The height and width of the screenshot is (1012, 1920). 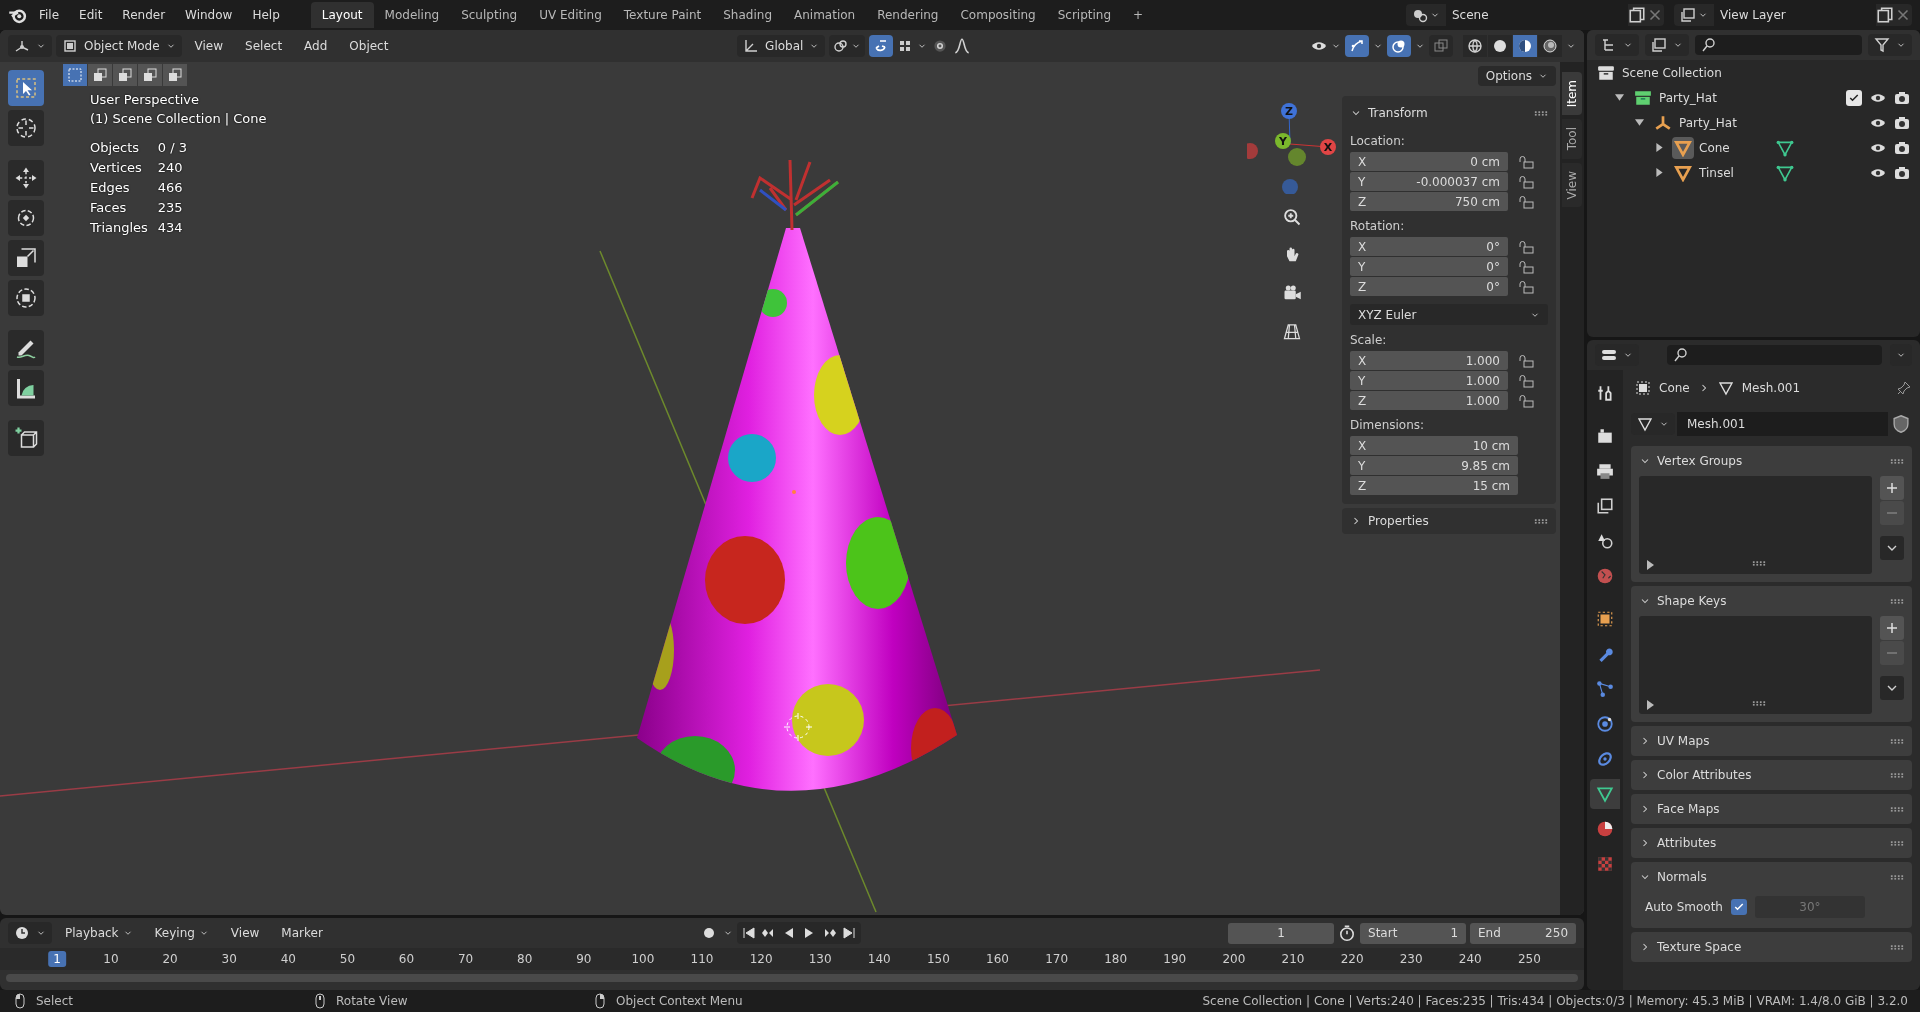 I want to click on panel-title: Vertex Groups, so click(x=1770, y=461).